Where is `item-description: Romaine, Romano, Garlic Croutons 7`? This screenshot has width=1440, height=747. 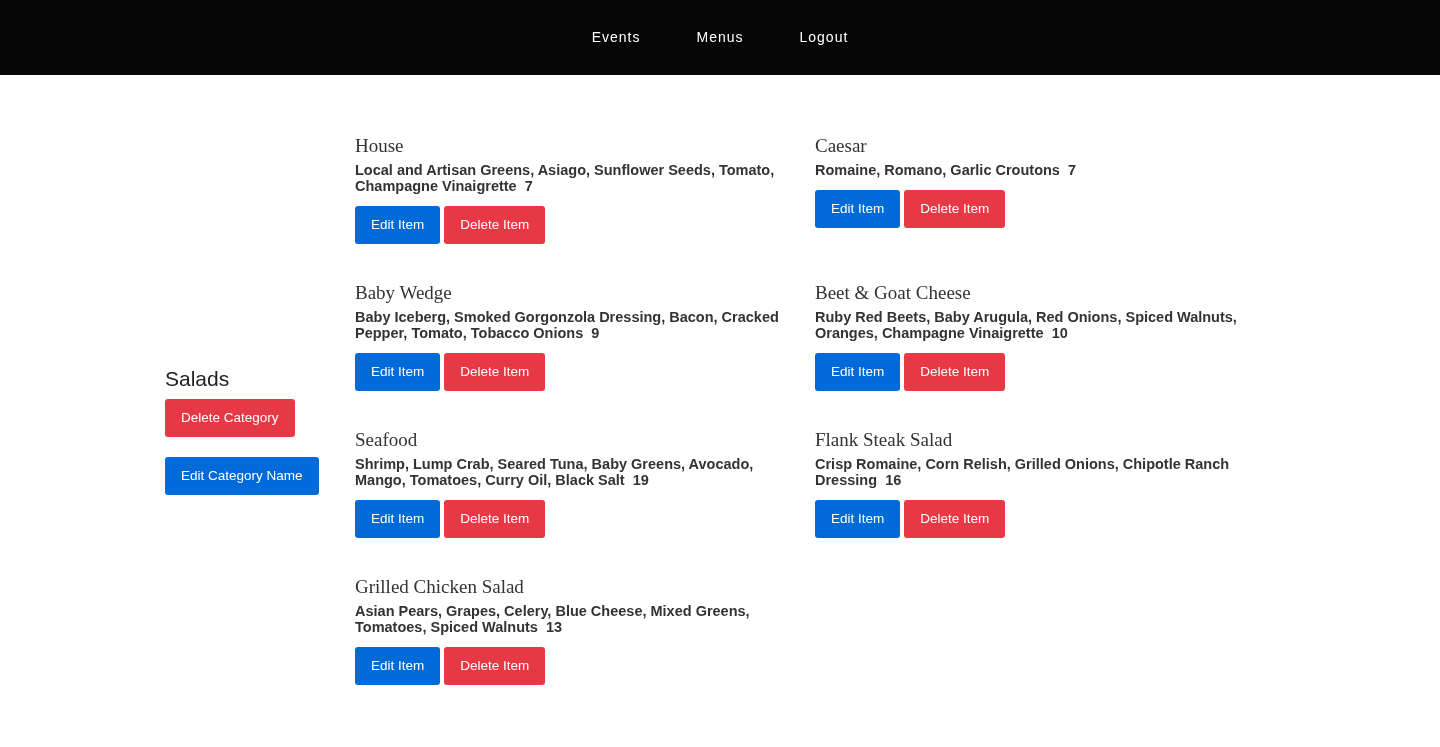
item-description: Romaine, Romano, Garlic Croutons 7 is located at coordinates (946, 169).